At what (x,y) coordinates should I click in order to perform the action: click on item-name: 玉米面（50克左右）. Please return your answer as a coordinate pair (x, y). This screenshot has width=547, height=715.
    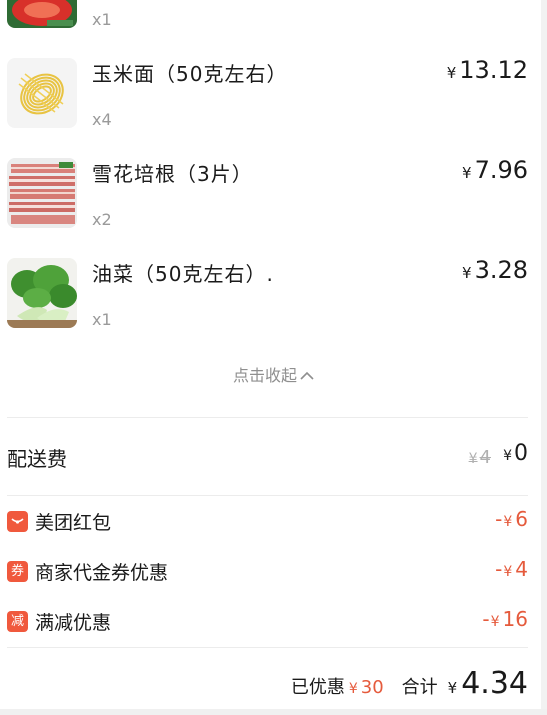
    Looking at the image, I should click on (190, 74).